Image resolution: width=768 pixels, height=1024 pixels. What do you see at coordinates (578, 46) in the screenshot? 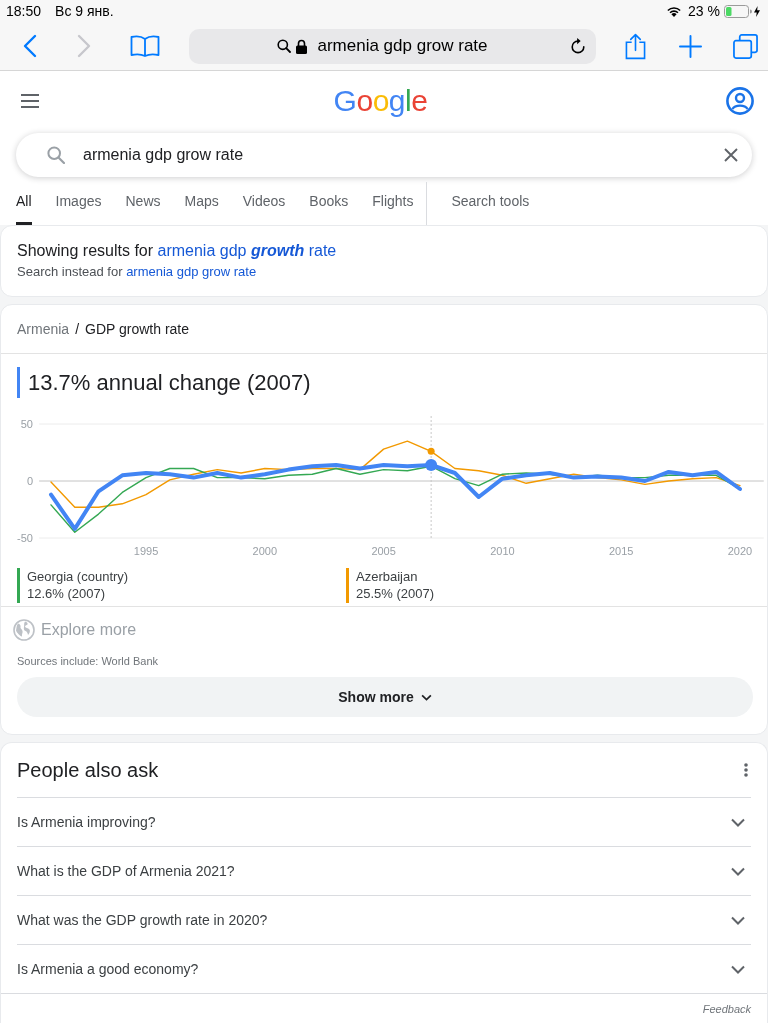
I see `reload-icon` at bounding box center [578, 46].